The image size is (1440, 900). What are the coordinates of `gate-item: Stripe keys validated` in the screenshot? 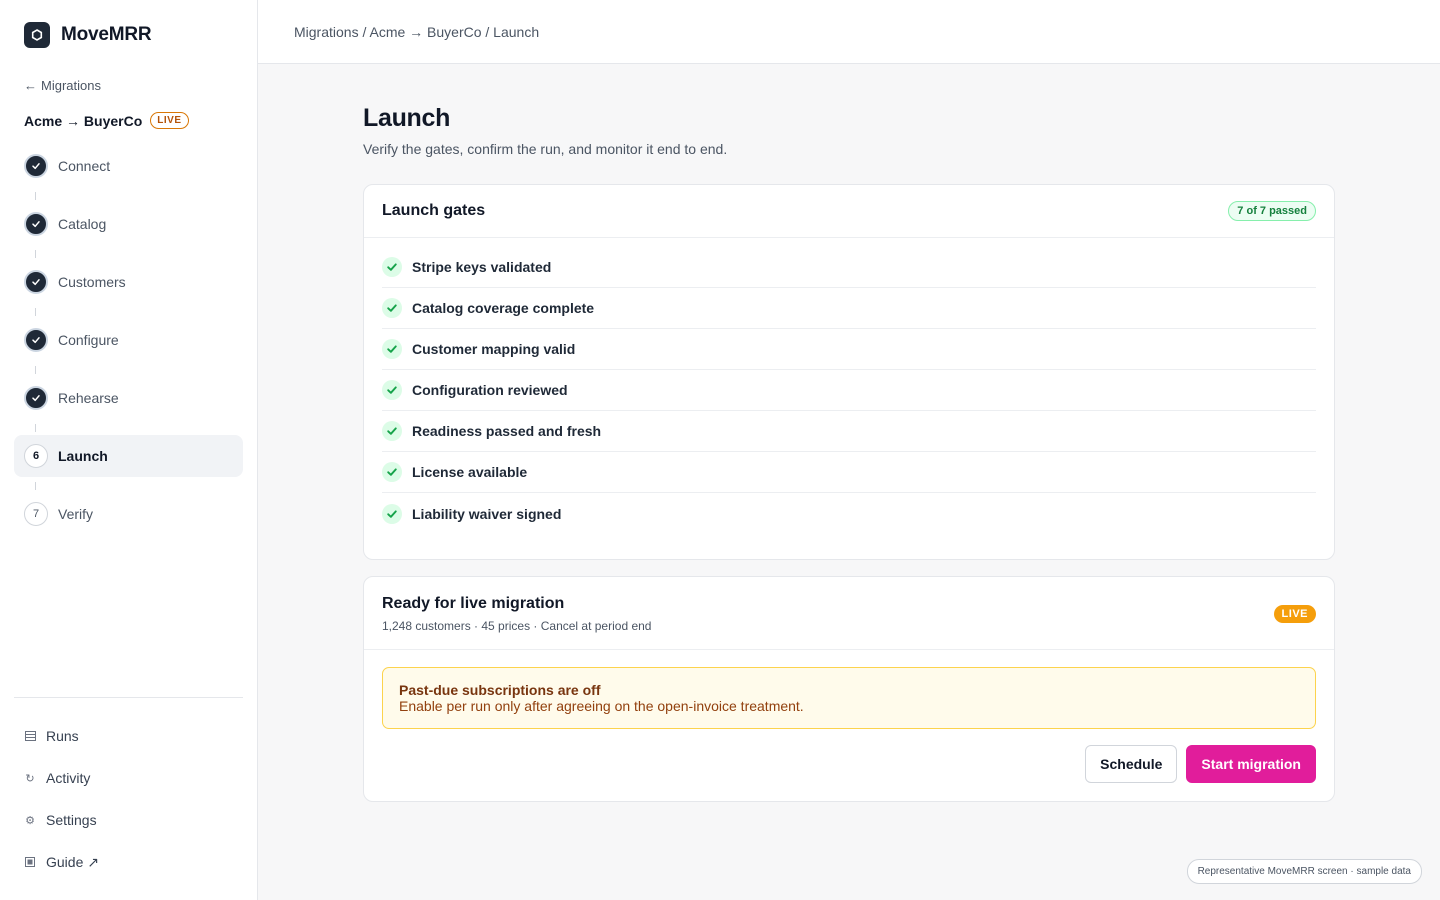 It's located at (849, 267).